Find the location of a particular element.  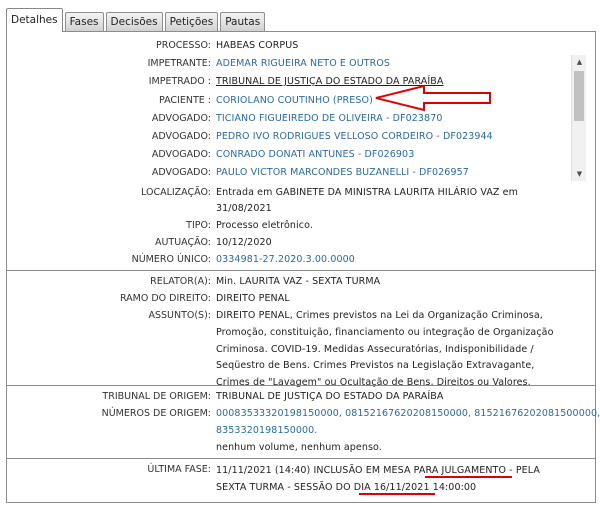

fase-text: - PELA is located at coordinates (523, 470).